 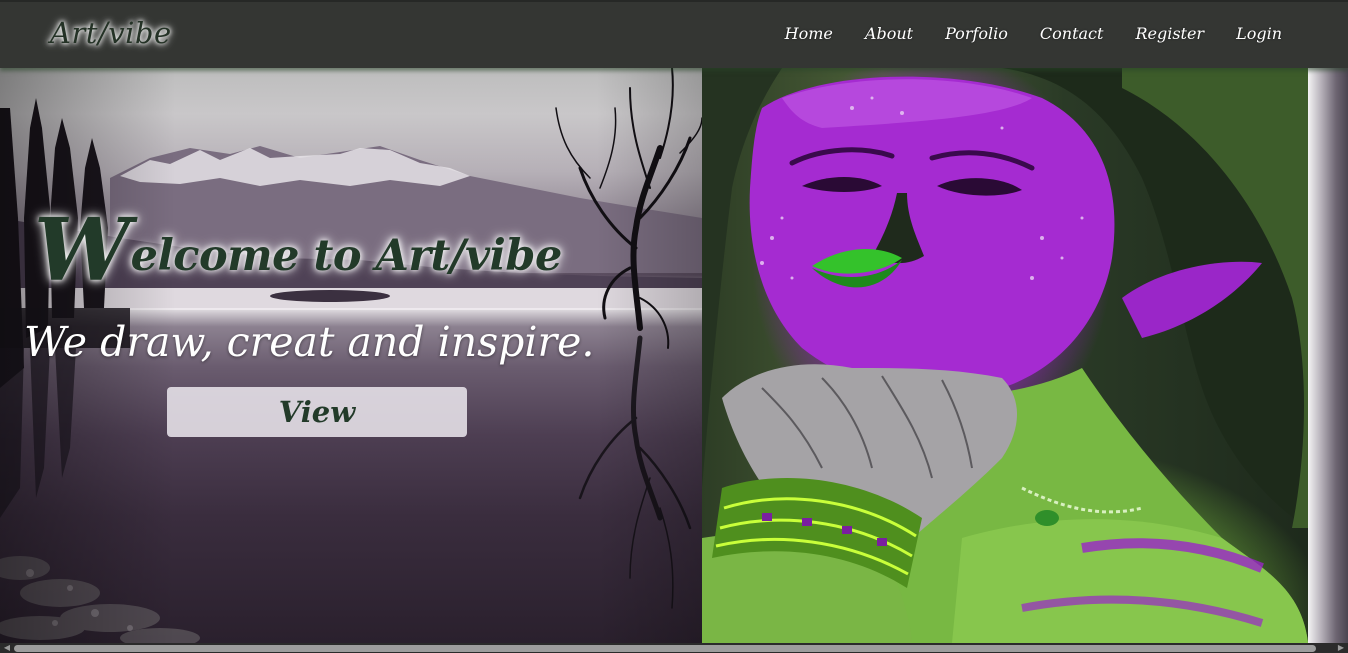 I want to click on view-button: View, so click(x=317, y=412).